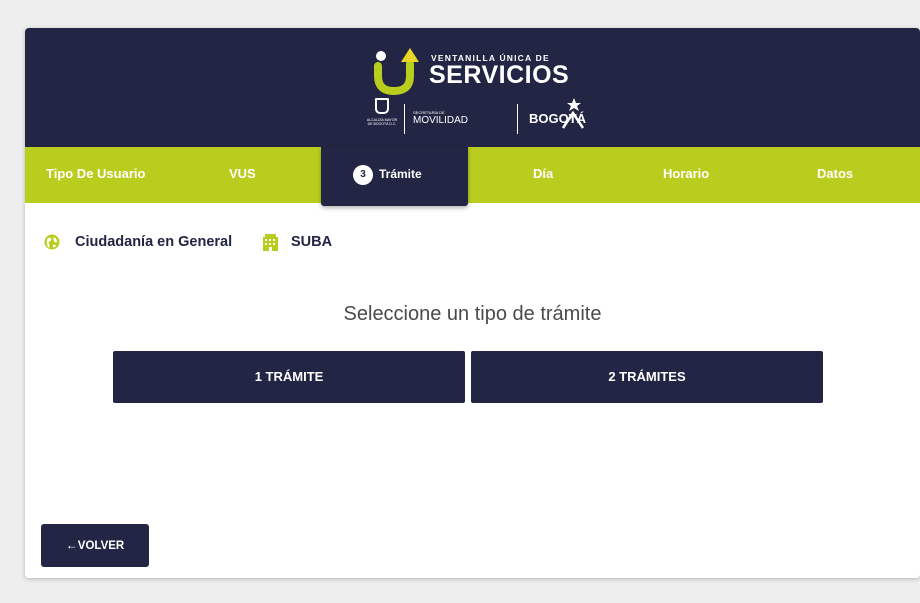  I want to click on alcaldia-caption: ALCALDÍA MAYOR DE BOGOTÁ D.C., so click(382, 122).